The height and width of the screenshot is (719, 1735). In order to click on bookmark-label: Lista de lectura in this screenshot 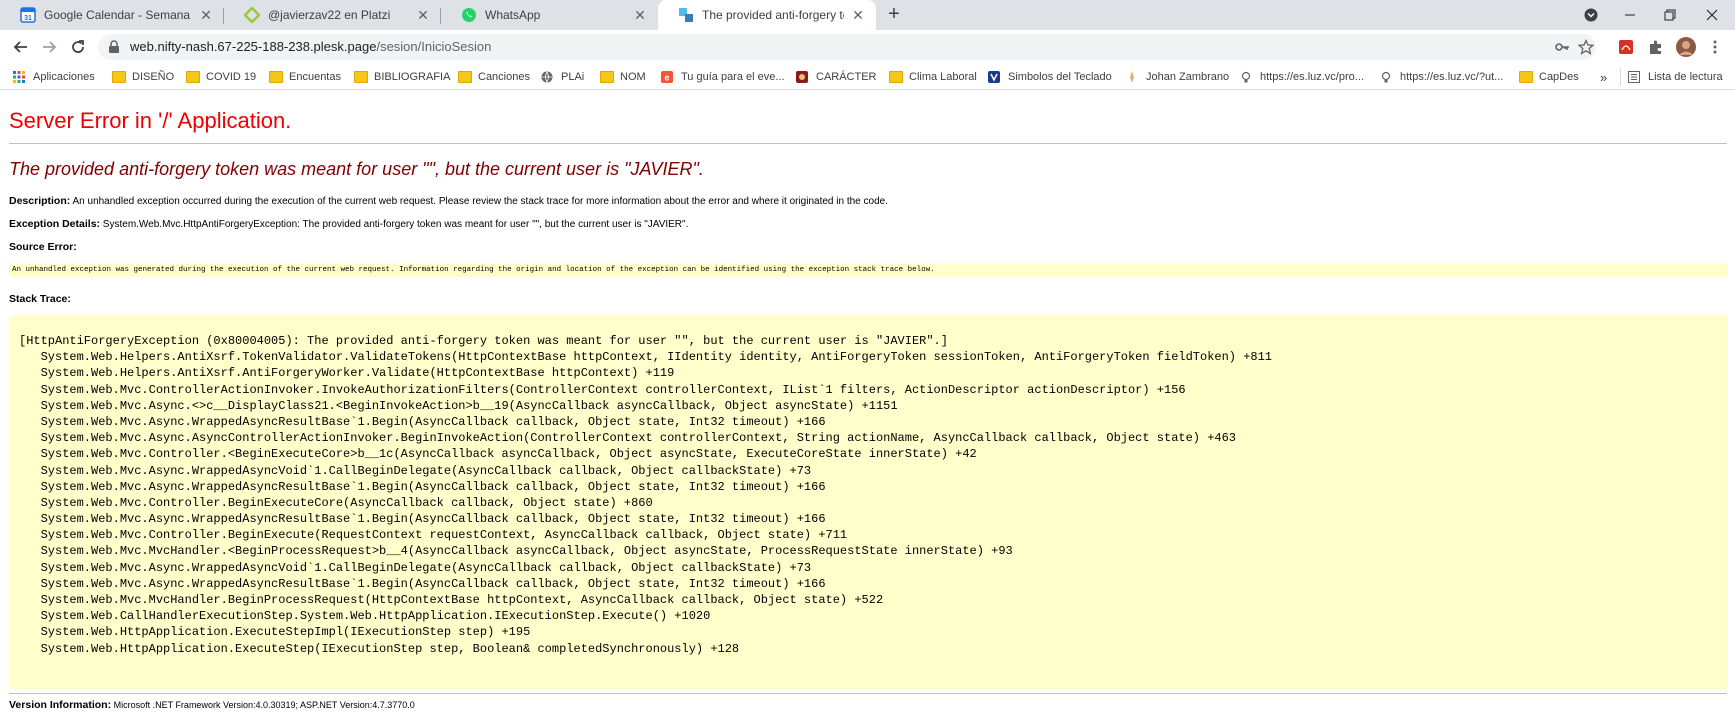, I will do `click(1685, 77)`.